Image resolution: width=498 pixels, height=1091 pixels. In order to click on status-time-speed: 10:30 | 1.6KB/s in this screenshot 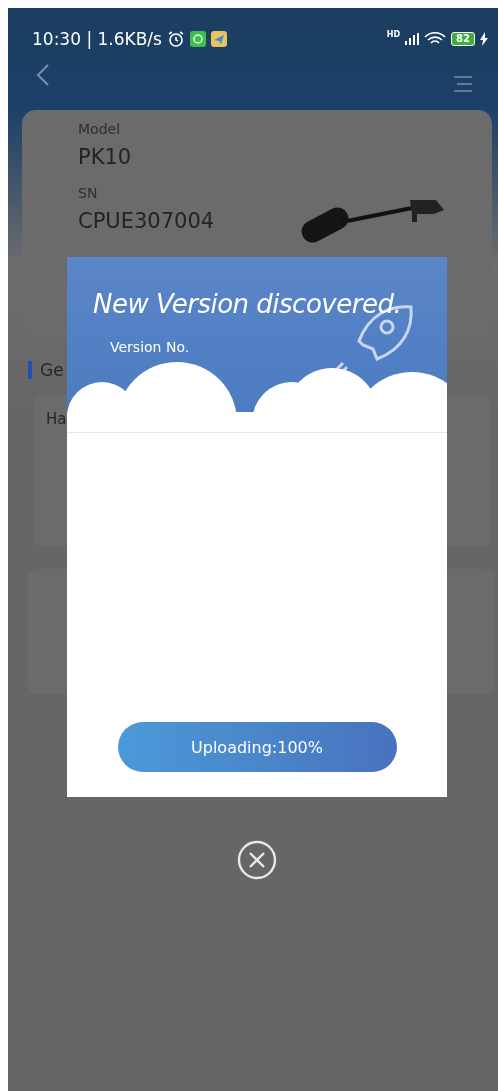, I will do `click(97, 39)`.